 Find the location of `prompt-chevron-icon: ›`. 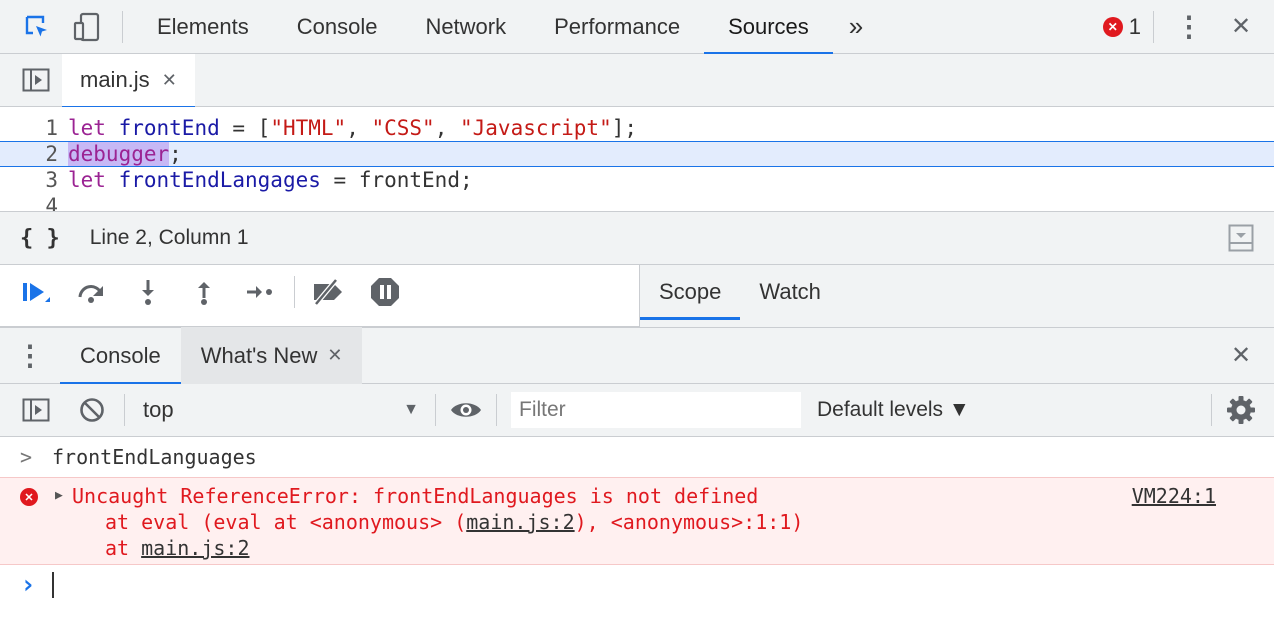

prompt-chevron-icon: › is located at coordinates (28, 585).